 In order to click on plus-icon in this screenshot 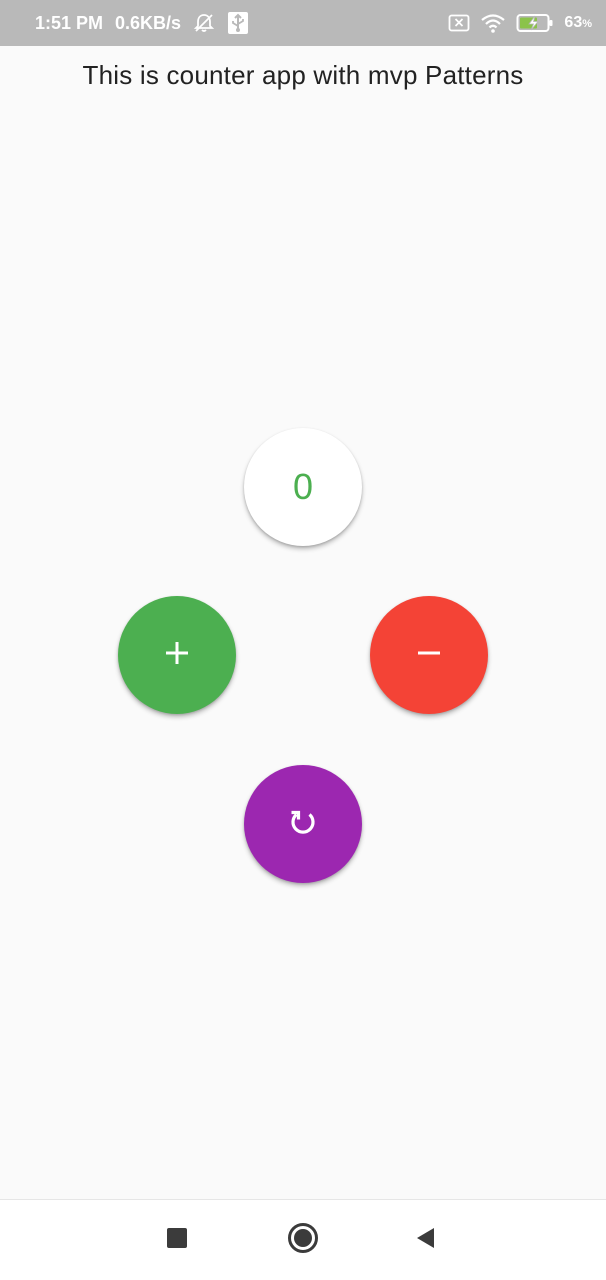, I will do `click(177, 655)`.